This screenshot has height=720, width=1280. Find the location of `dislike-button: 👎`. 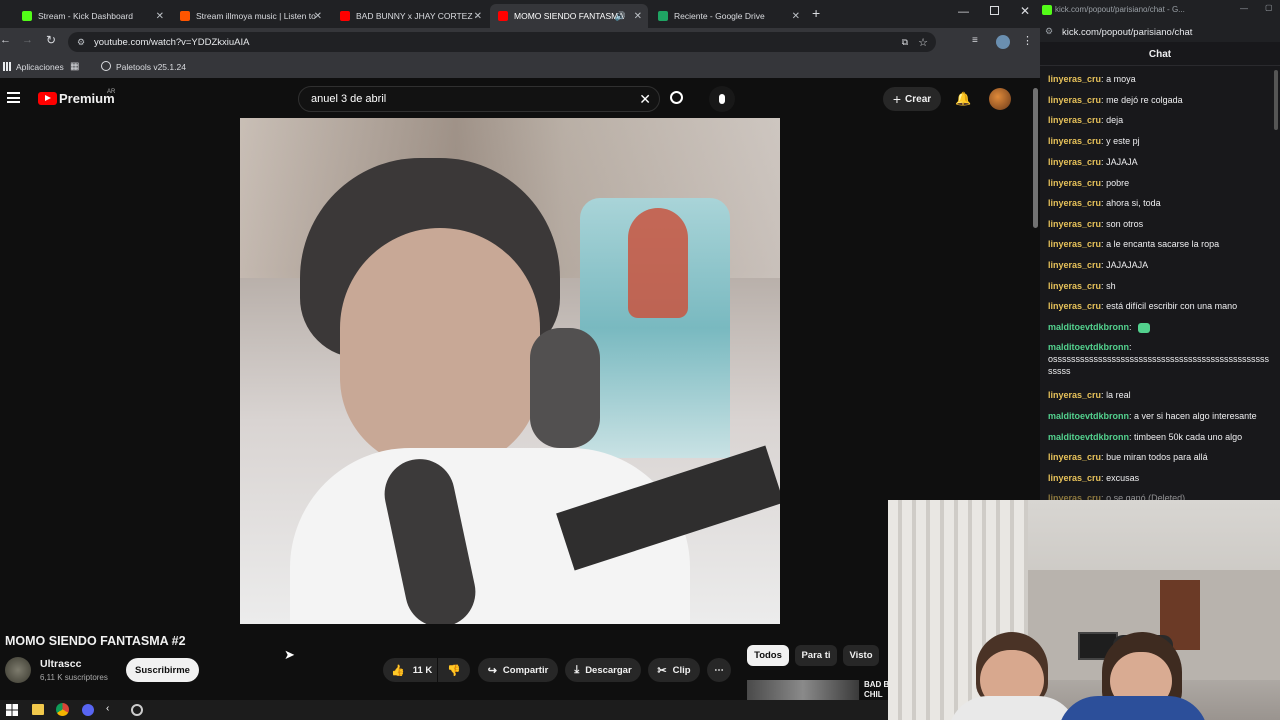

dislike-button: 👎 is located at coordinates (454, 670).